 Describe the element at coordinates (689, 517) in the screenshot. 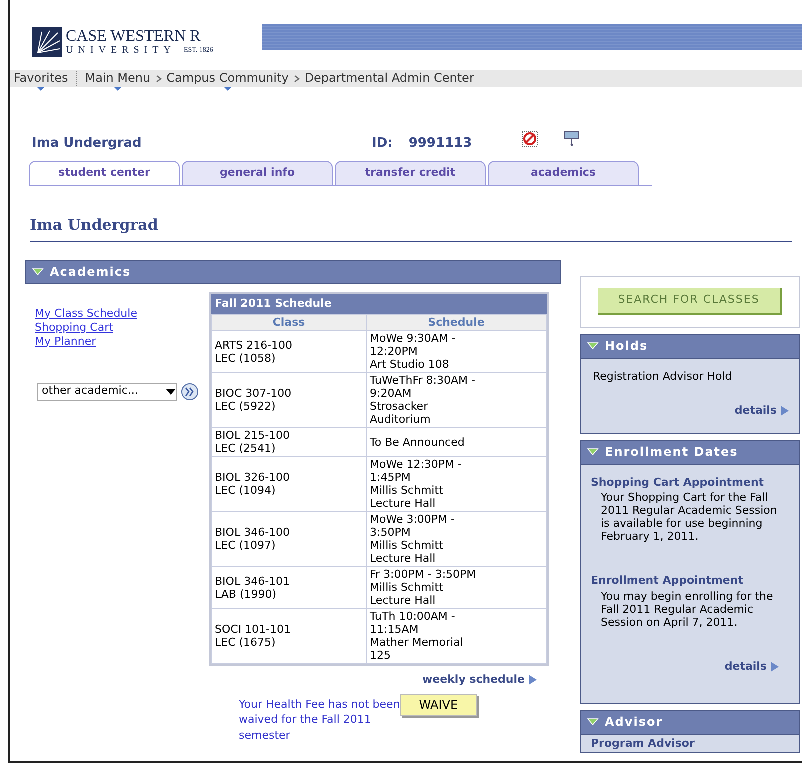

I see `appointment-text: Your Shopping Cart for the Fall 2011 Regular Academic Session is available for use beginning February 1, 2011.` at that location.